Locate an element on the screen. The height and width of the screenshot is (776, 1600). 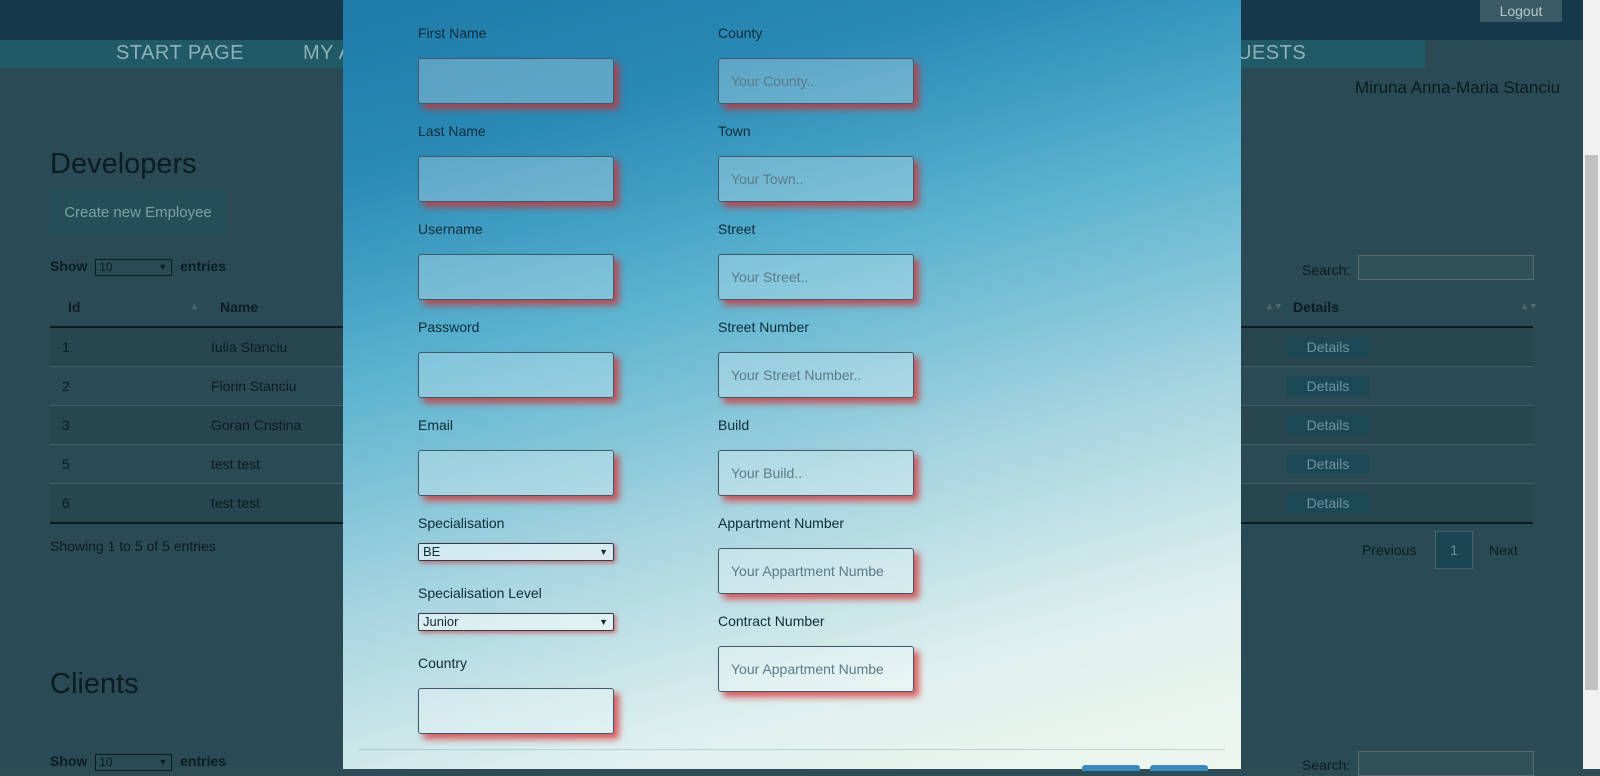
build-input is located at coordinates (816, 473).